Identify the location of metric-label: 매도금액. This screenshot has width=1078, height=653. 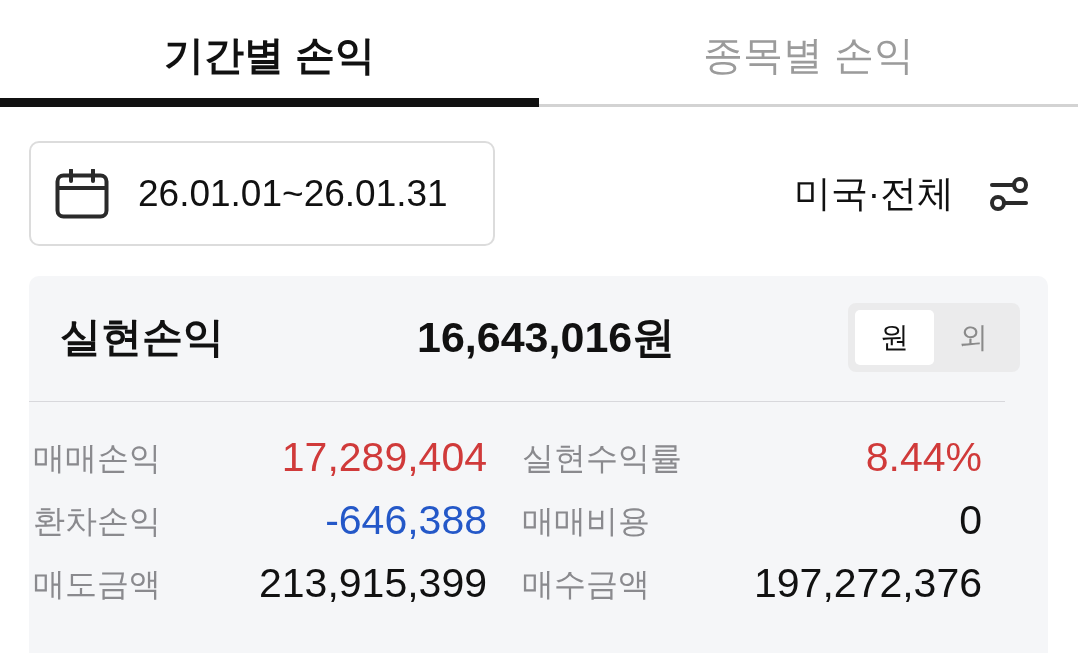
(97, 584).